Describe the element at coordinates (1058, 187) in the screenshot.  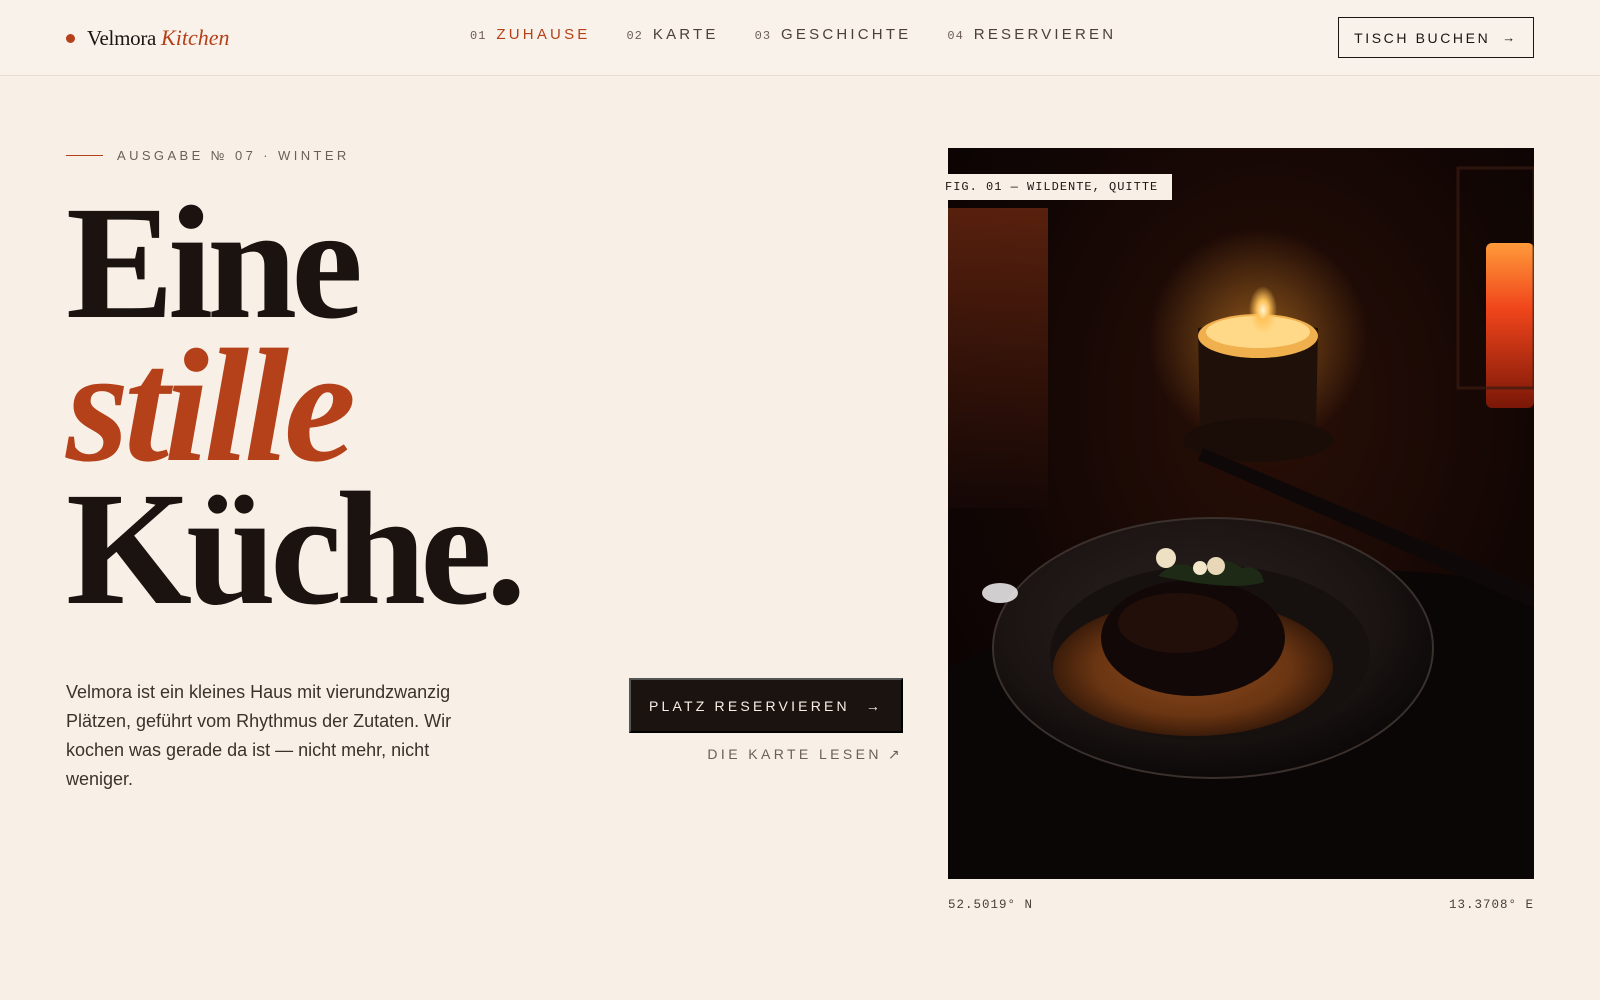
I see `figure-caption: FIG. 01 — WILDENTE, QUITTE` at that location.